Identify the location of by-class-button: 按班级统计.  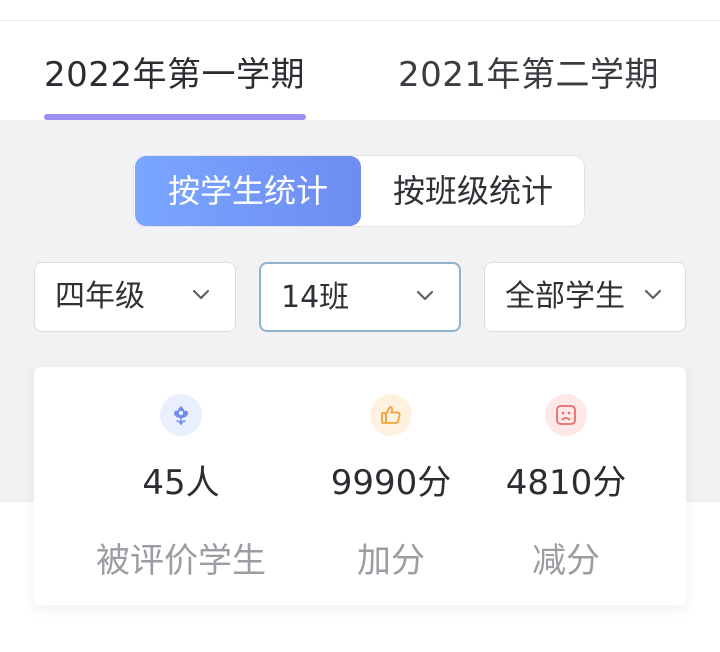
(473, 191).